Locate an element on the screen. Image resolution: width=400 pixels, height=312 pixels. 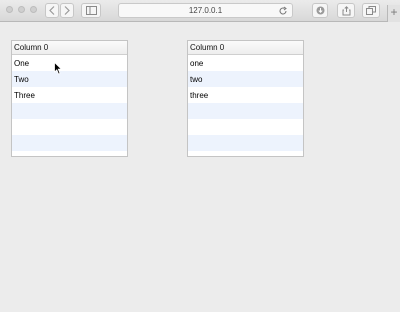
back-button is located at coordinates (52, 10).